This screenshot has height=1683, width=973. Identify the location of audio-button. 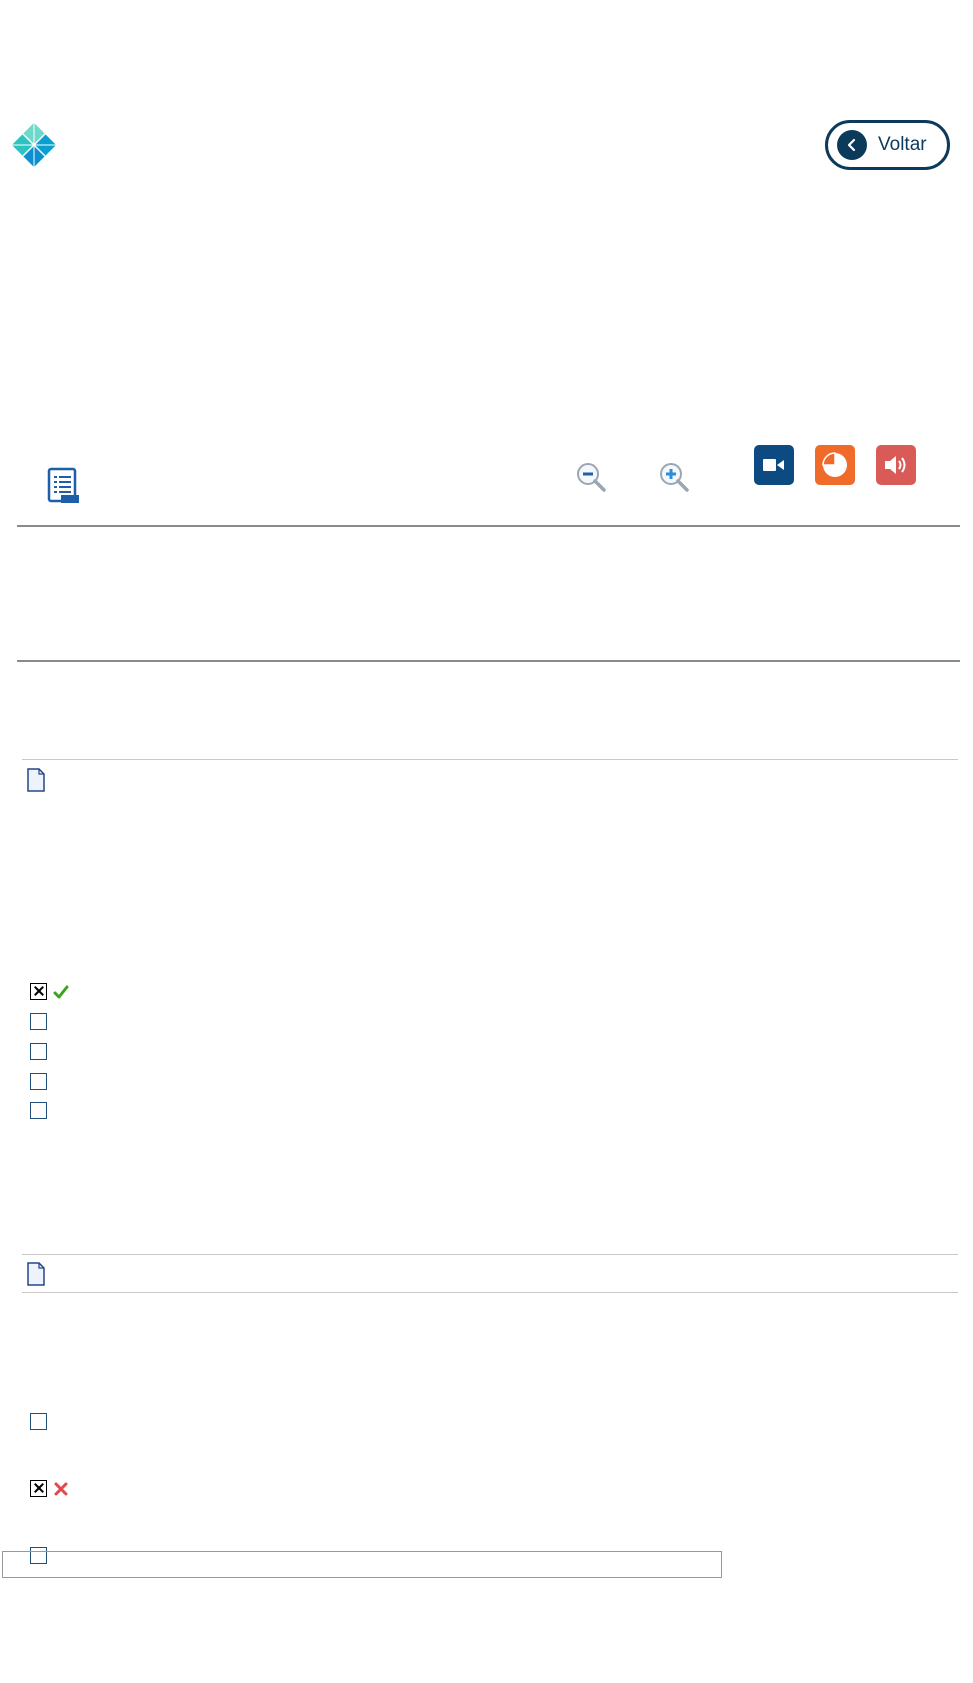
(896, 465).